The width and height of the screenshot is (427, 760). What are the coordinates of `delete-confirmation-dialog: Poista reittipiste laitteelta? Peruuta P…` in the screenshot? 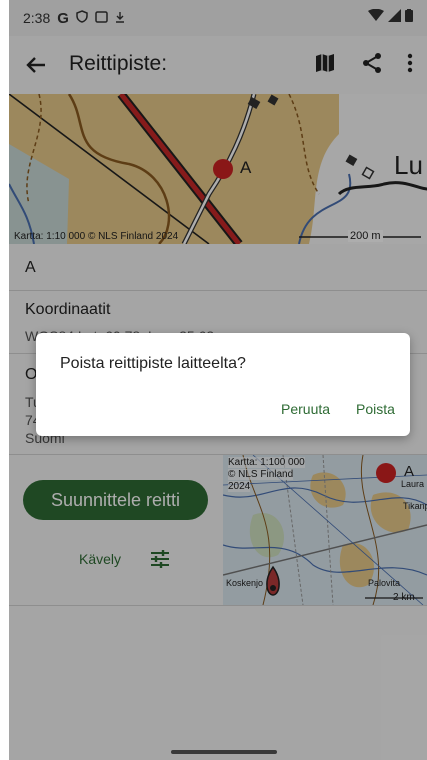 It's located at (223, 384).